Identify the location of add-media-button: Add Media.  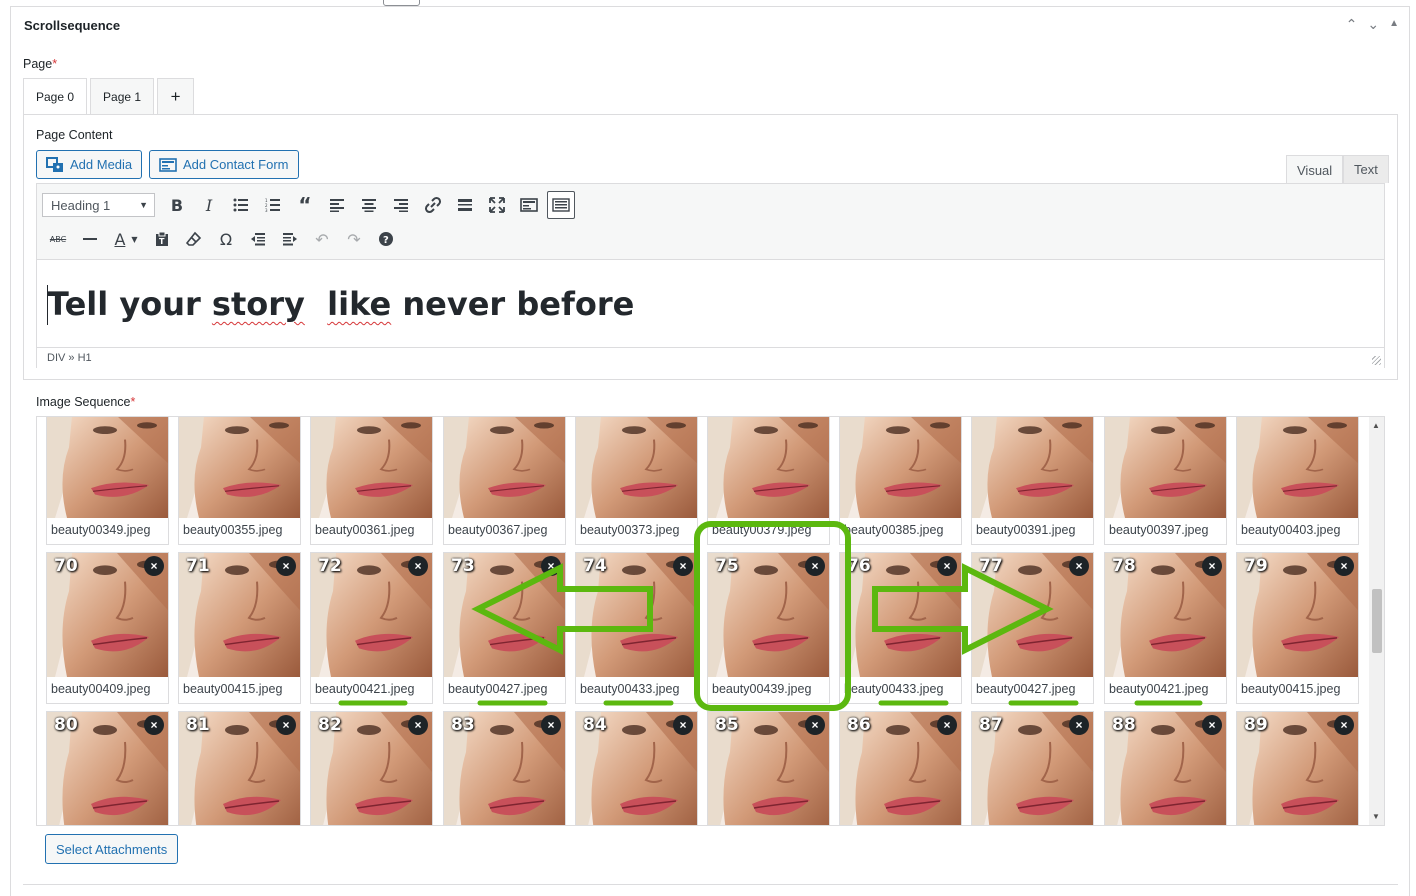
(89, 164).